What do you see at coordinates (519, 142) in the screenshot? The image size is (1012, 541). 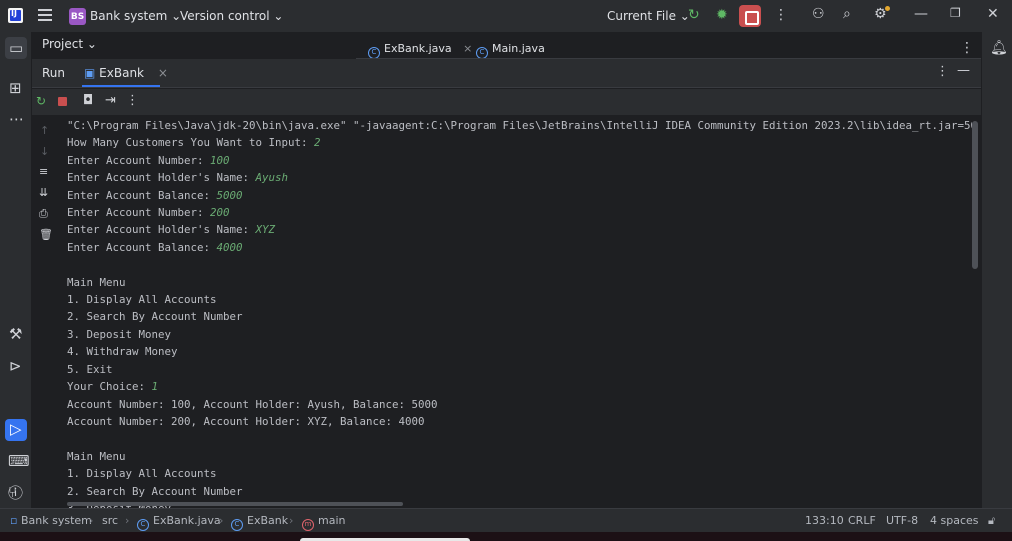 I see `console-line: How Many Customers You Want to Input: 2` at bounding box center [519, 142].